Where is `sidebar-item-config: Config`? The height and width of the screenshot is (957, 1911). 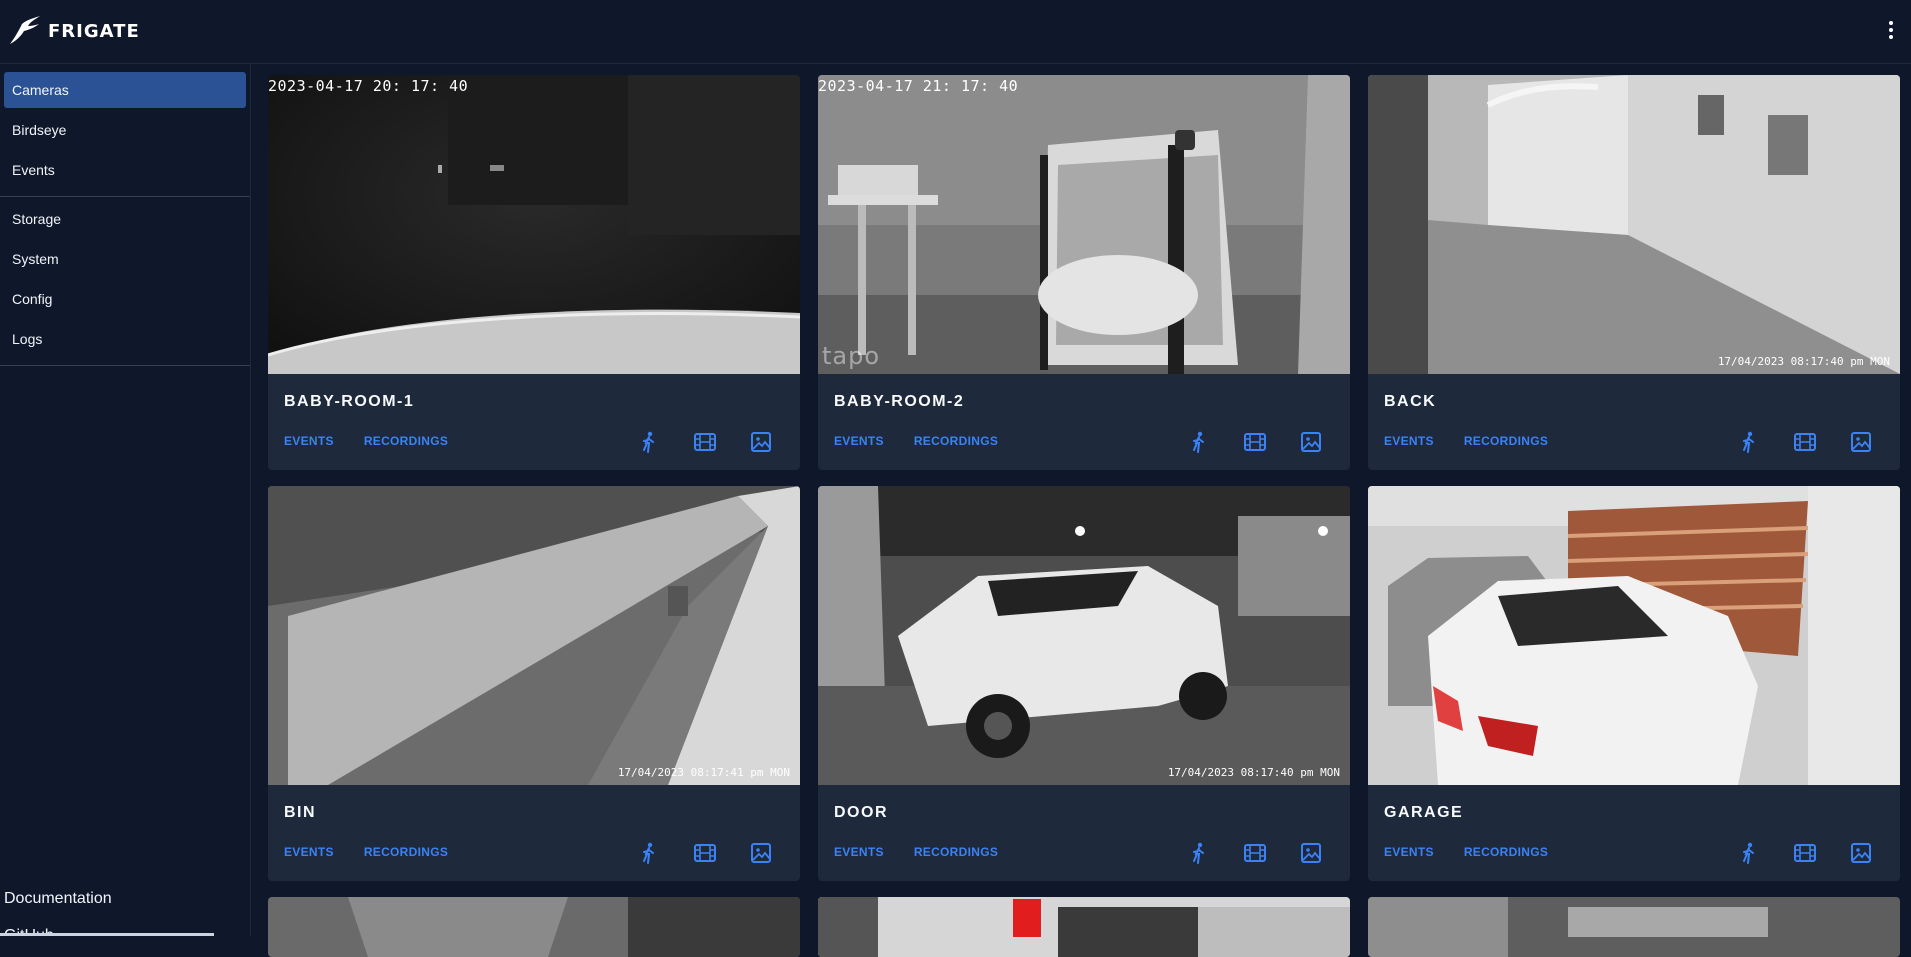
sidebar-item-config: Config is located at coordinates (125, 299).